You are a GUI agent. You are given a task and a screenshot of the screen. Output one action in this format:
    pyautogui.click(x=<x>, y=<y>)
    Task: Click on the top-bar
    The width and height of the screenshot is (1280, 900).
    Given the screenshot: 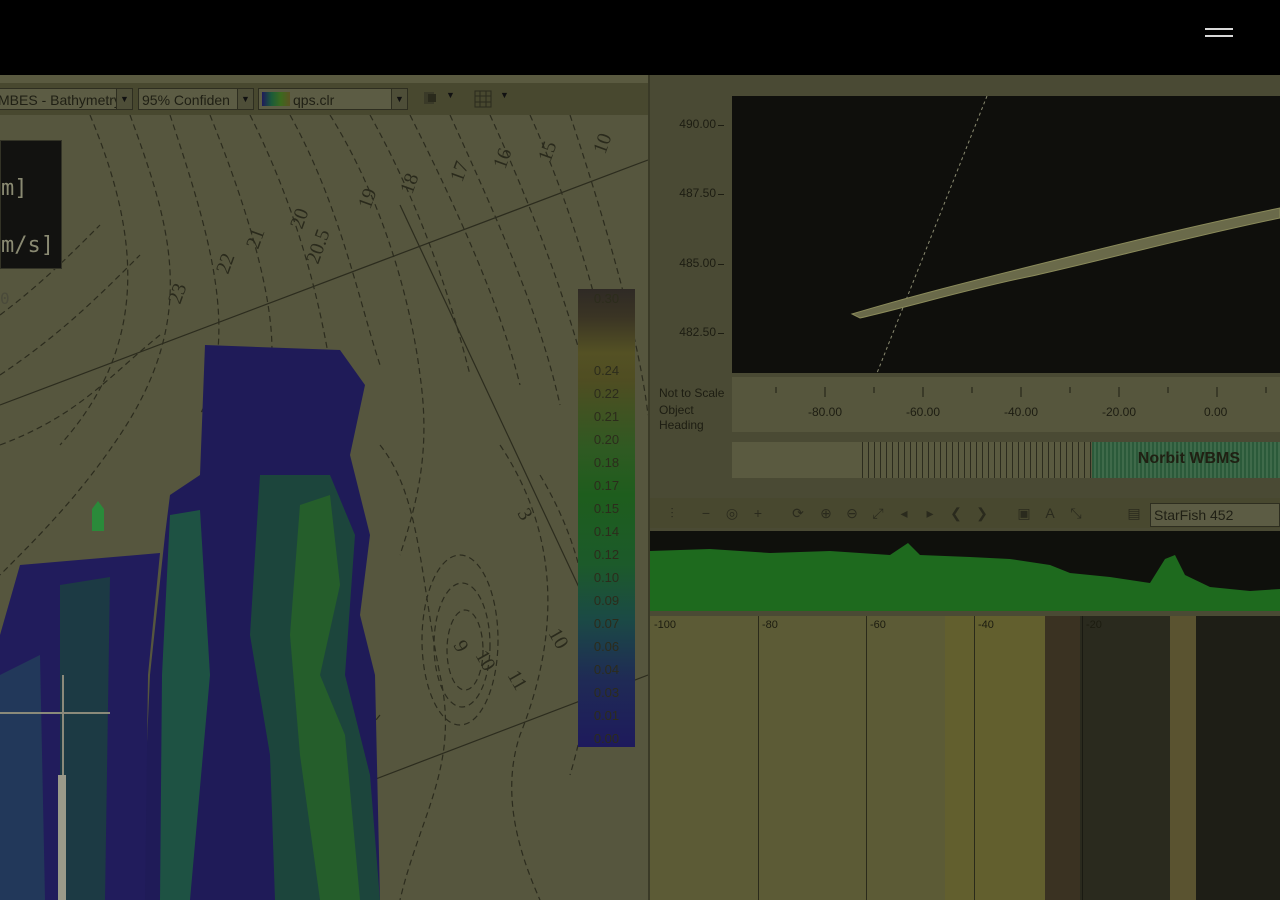 What is the action you would take?
    pyautogui.click(x=640, y=37)
    